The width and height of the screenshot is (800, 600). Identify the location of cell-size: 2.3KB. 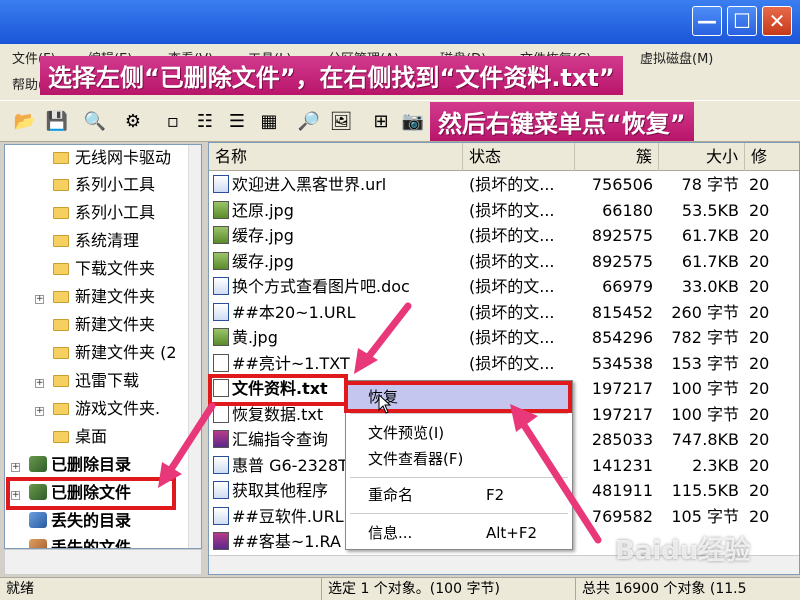
(715, 465).